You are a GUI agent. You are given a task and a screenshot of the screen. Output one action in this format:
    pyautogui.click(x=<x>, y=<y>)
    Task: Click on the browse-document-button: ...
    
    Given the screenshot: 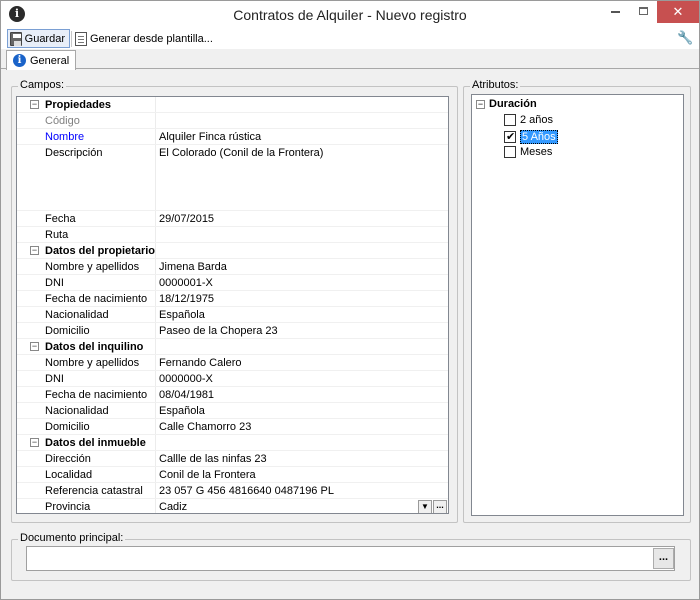 What is the action you would take?
    pyautogui.click(x=663, y=558)
    